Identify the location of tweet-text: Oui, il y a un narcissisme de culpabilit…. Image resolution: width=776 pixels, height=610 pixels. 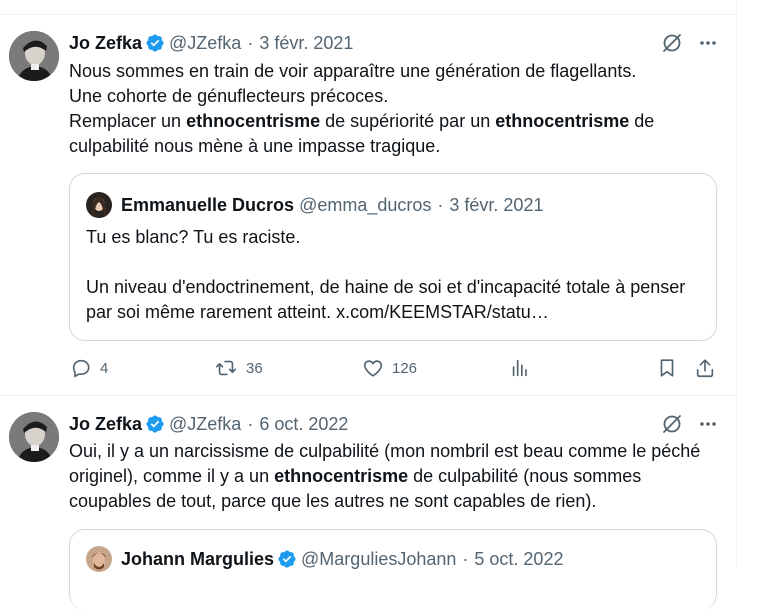
(394, 476).